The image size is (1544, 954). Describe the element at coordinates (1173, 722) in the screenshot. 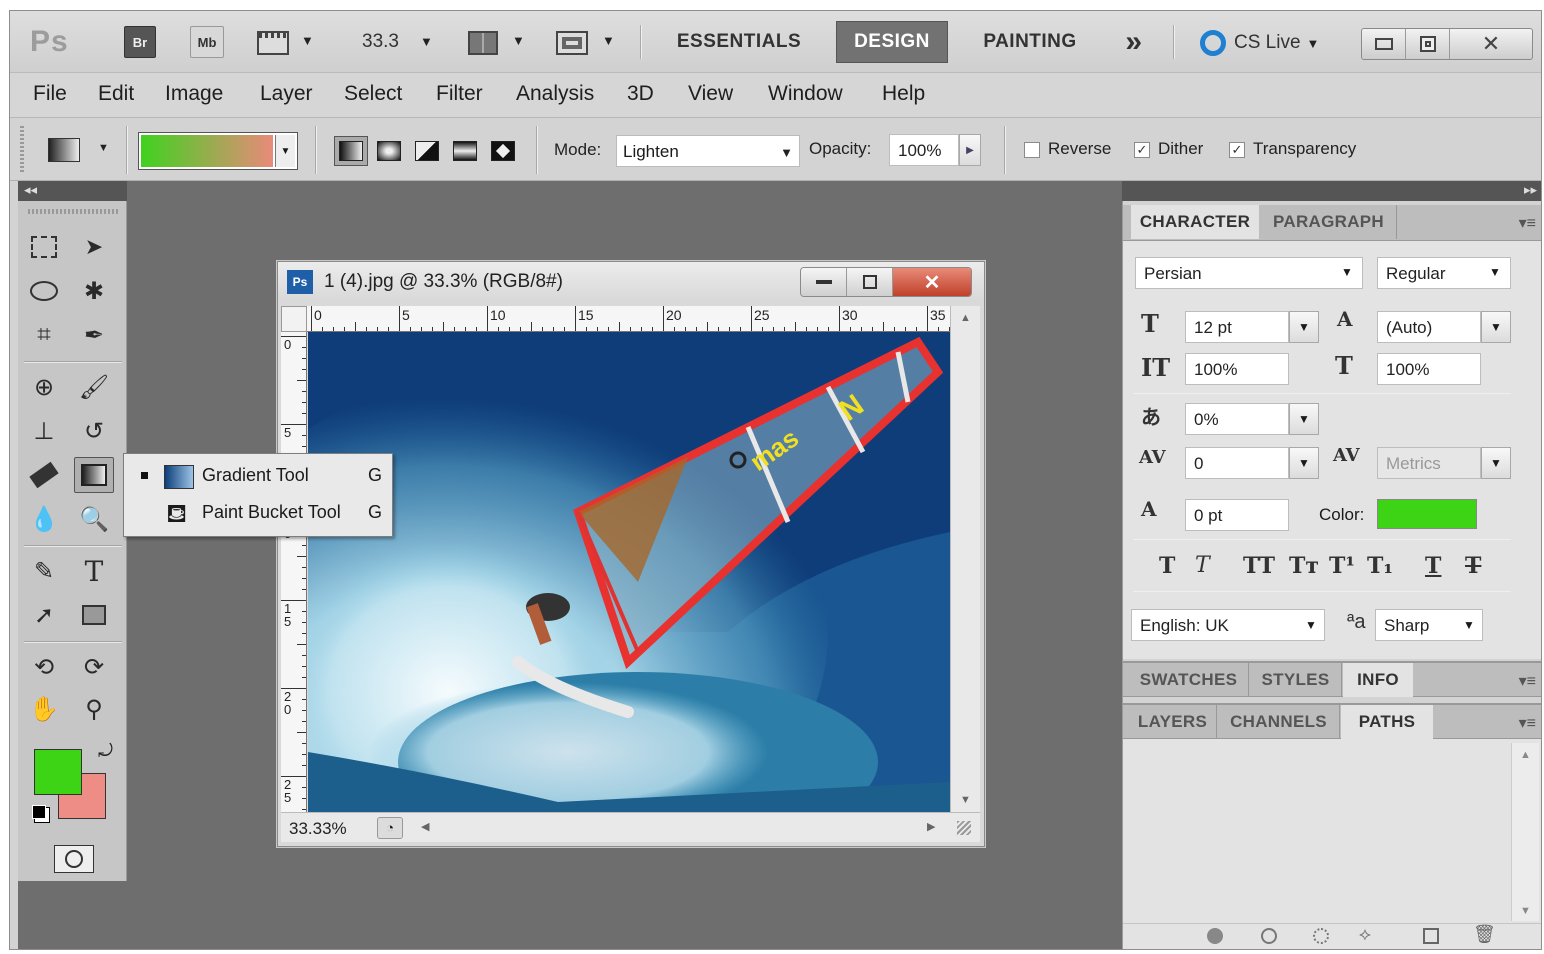

I see `tab-layers: LAYERS` at that location.